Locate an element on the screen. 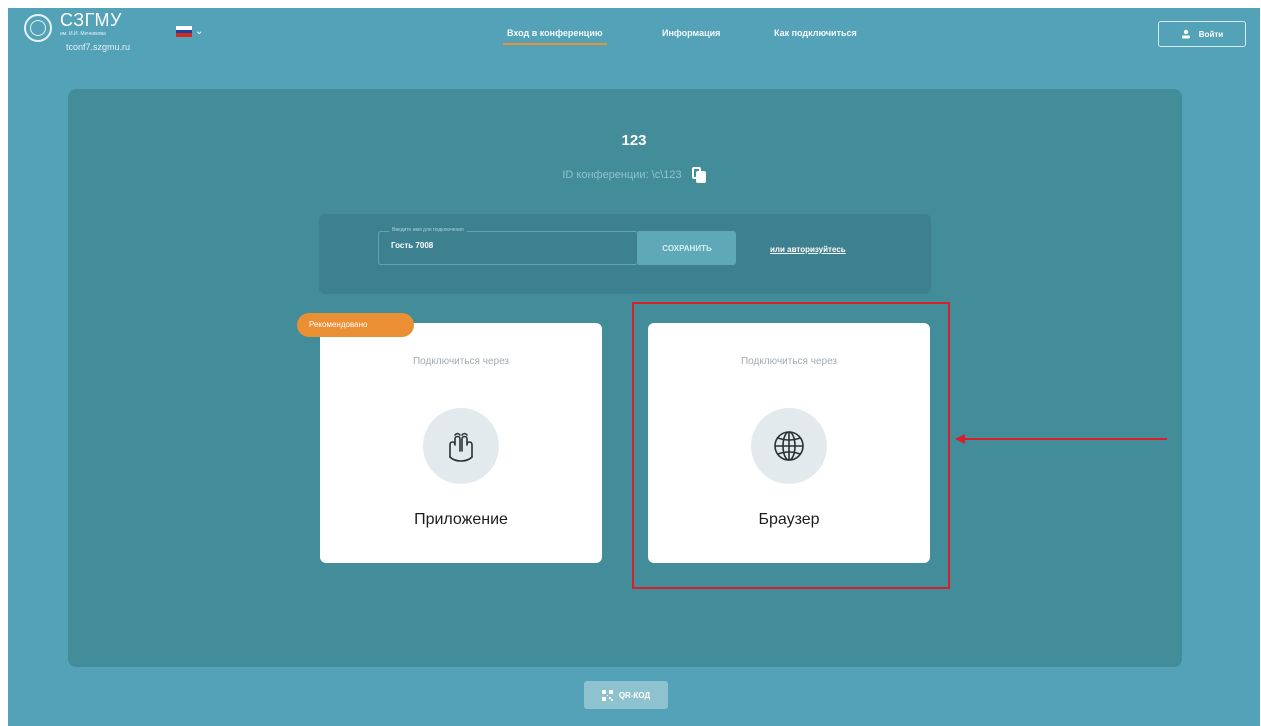  connect-via-browser-card: Подключиться через Браузер is located at coordinates (789, 443).